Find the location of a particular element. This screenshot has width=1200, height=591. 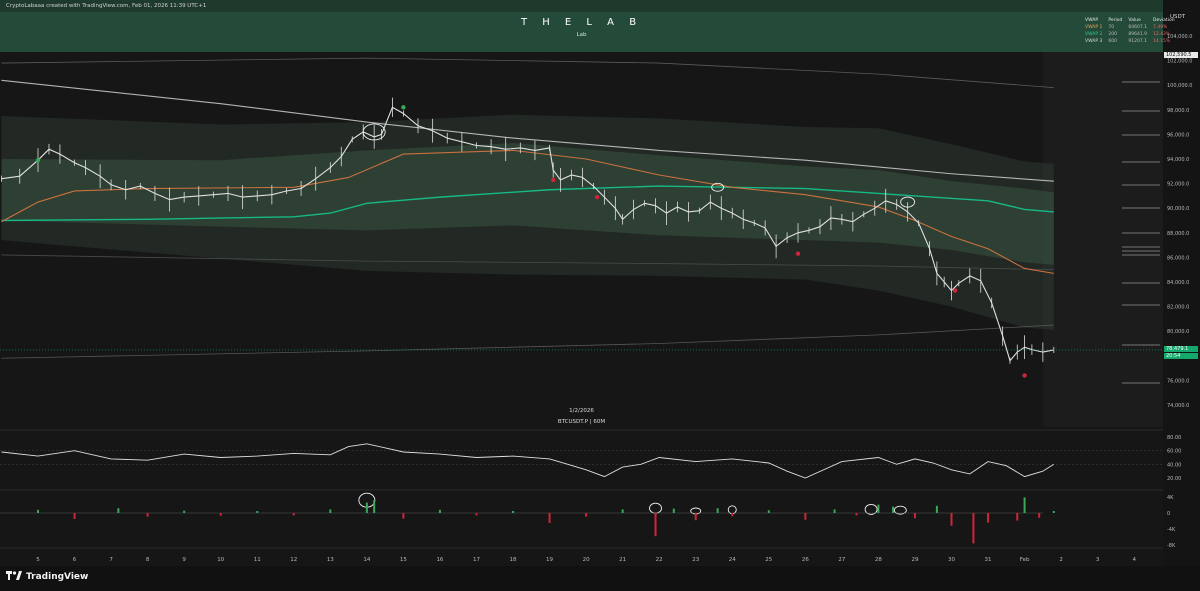

time-tick-label: 7 is located at coordinates (111, 560).